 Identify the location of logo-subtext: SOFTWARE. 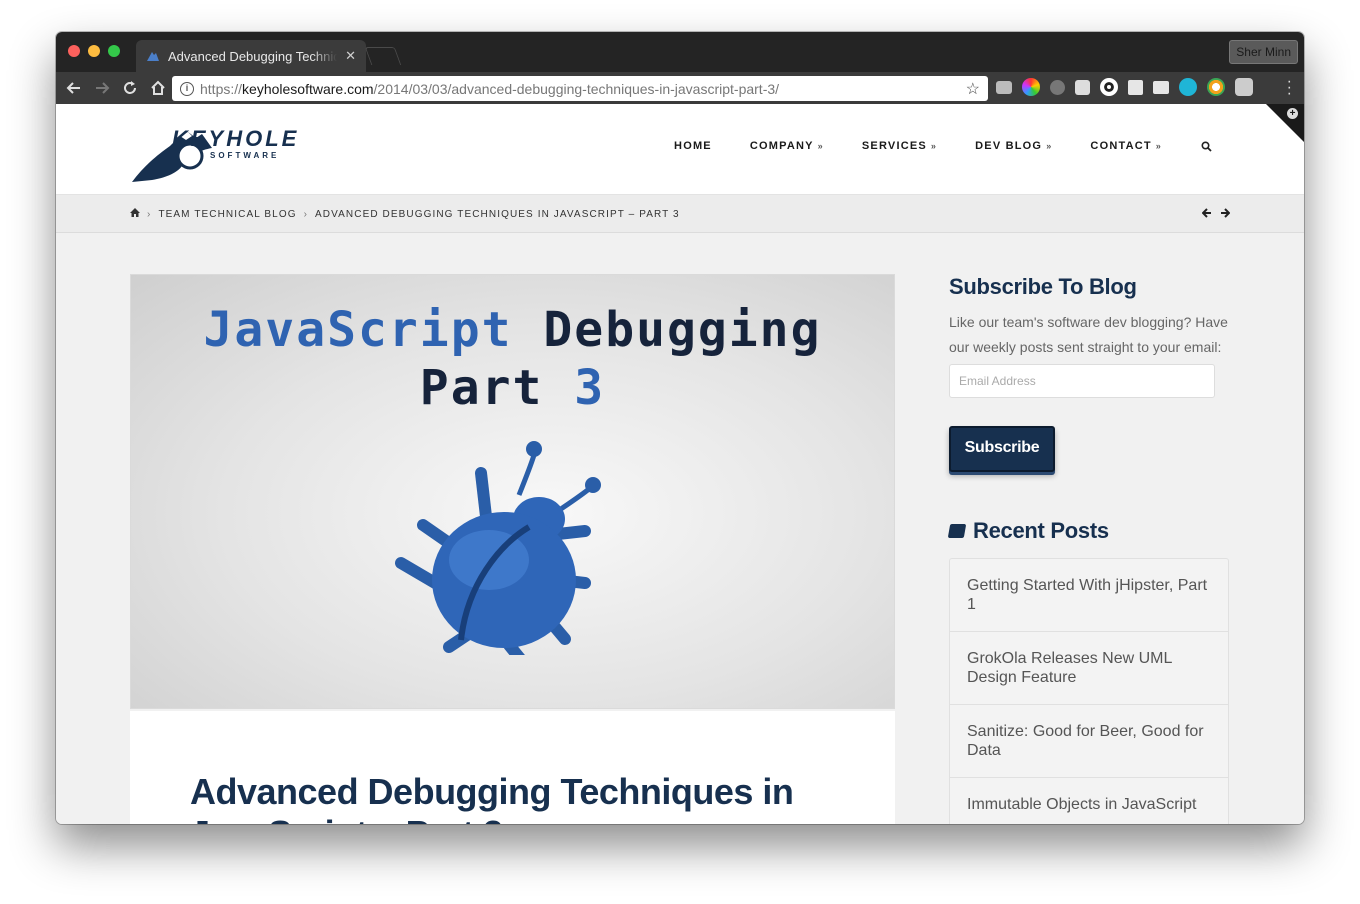
(245, 155).